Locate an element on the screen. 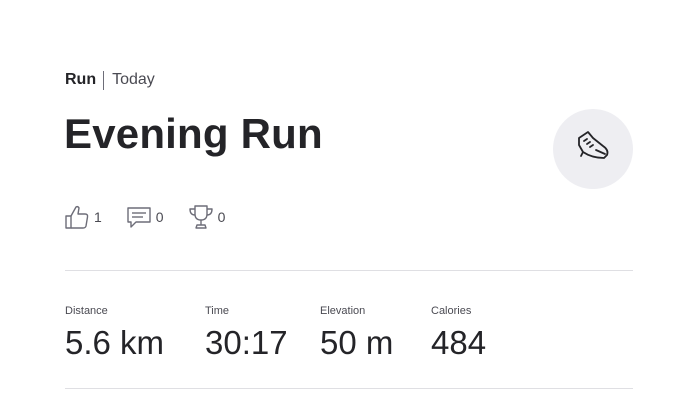 Image resolution: width=697 pixels, height=413 pixels. stat-elevation: Elevation 50 m is located at coordinates (356, 333).